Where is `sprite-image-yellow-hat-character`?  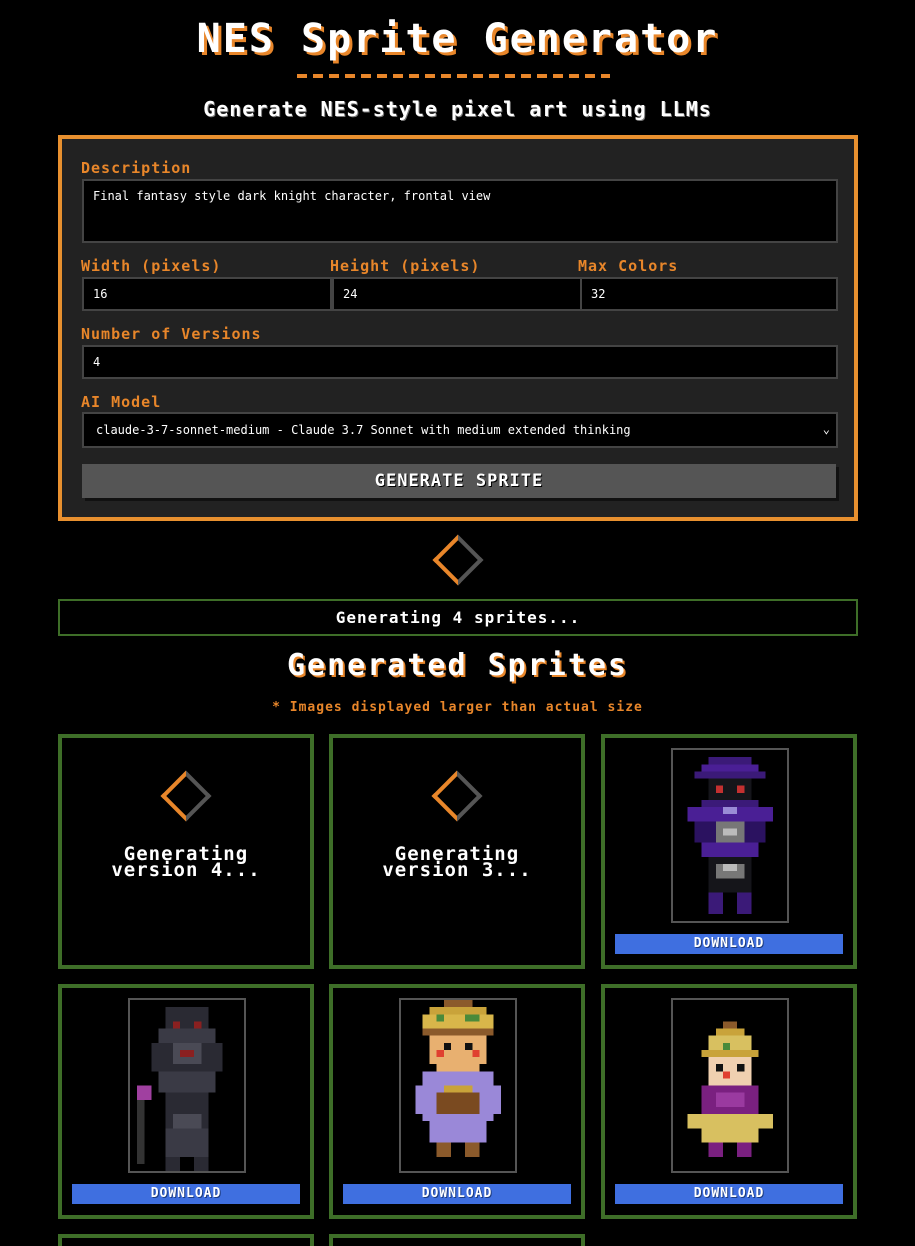 sprite-image-yellow-hat-character is located at coordinates (458, 1085).